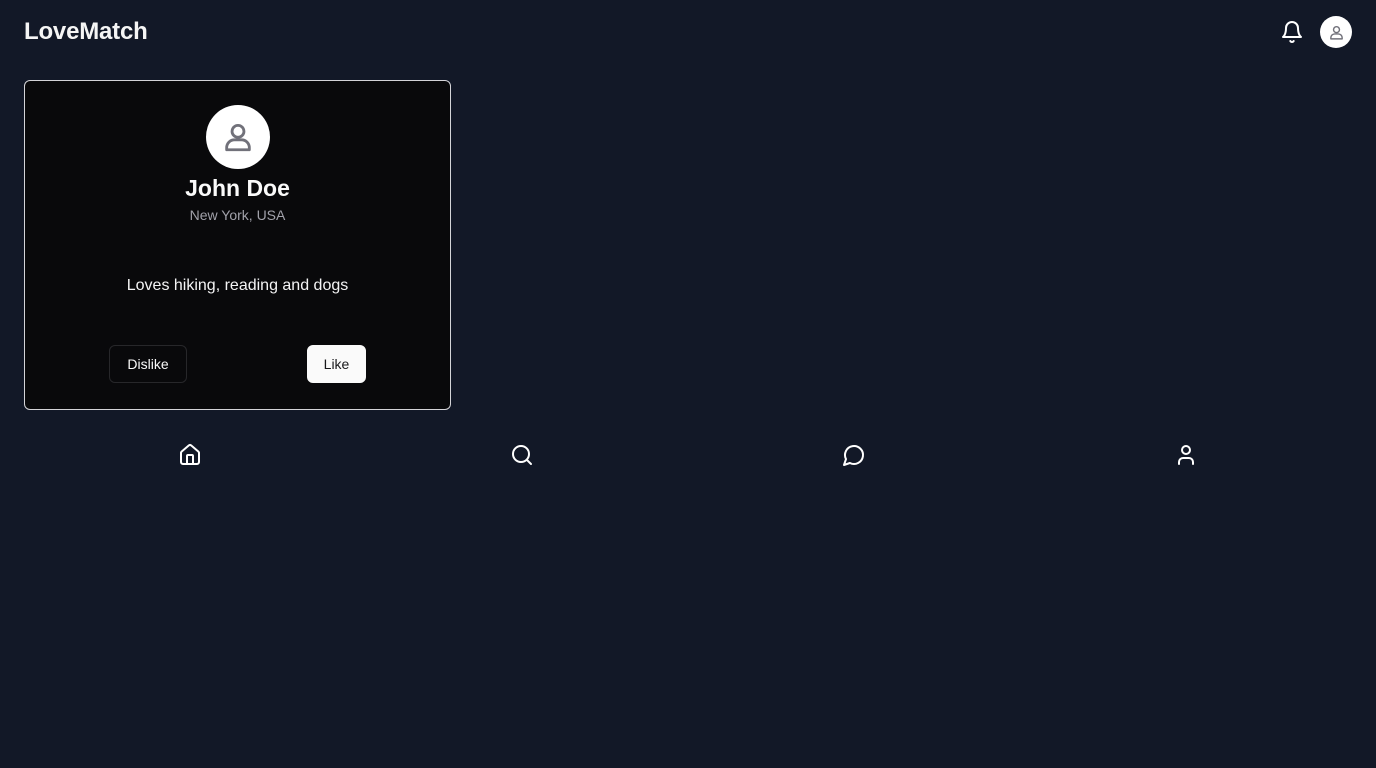 The height and width of the screenshot is (768, 1376). What do you see at coordinates (688, 455) in the screenshot?
I see `bottom-nav` at bounding box center [688, 455].